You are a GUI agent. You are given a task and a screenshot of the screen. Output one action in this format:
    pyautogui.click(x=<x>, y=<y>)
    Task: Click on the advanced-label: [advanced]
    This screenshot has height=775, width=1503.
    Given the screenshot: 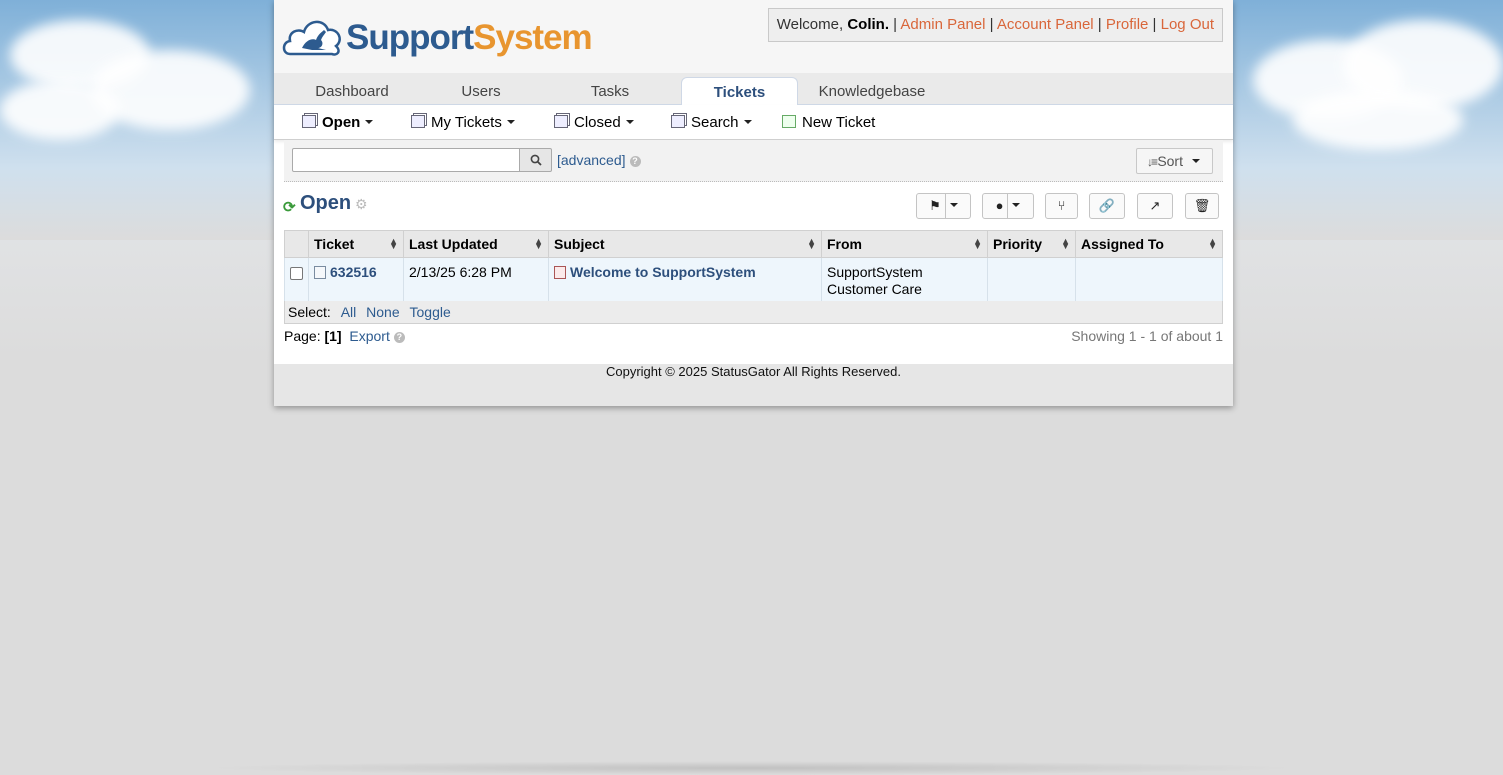 What is the action you would take?
    pyautogui.click(x=591, y=160)
    